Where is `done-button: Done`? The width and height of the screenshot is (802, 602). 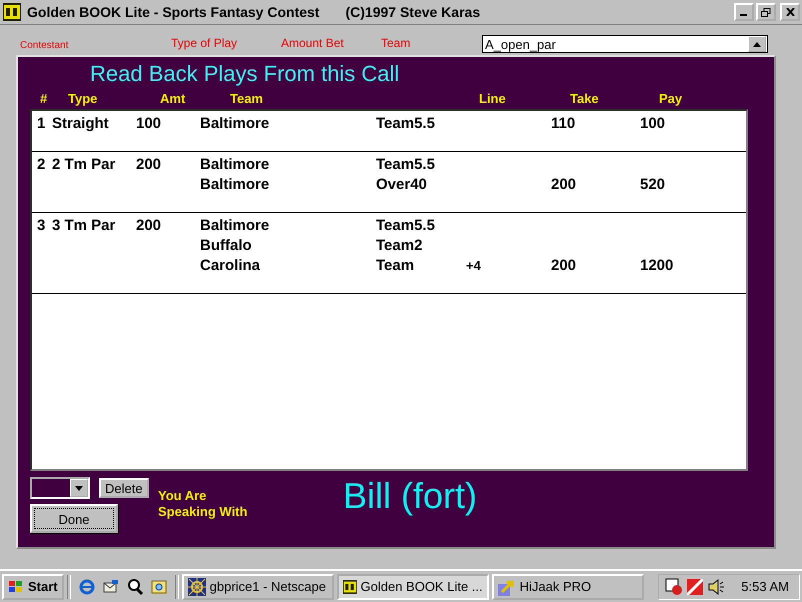
done-button: Done is located at coordinates (74, 518).